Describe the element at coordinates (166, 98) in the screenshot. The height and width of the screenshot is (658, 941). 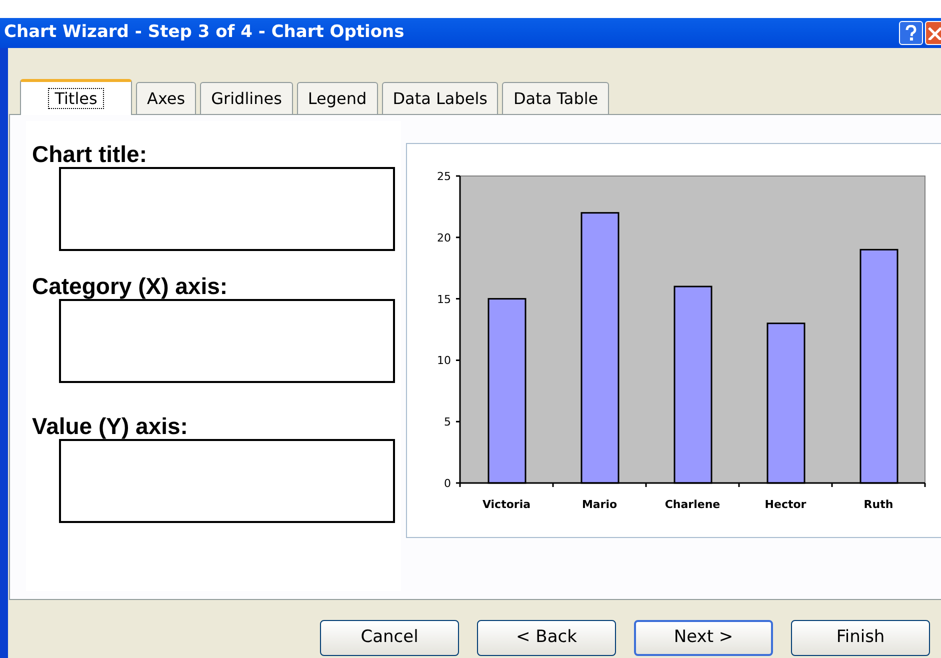
I see `tab: Axes` at that location.